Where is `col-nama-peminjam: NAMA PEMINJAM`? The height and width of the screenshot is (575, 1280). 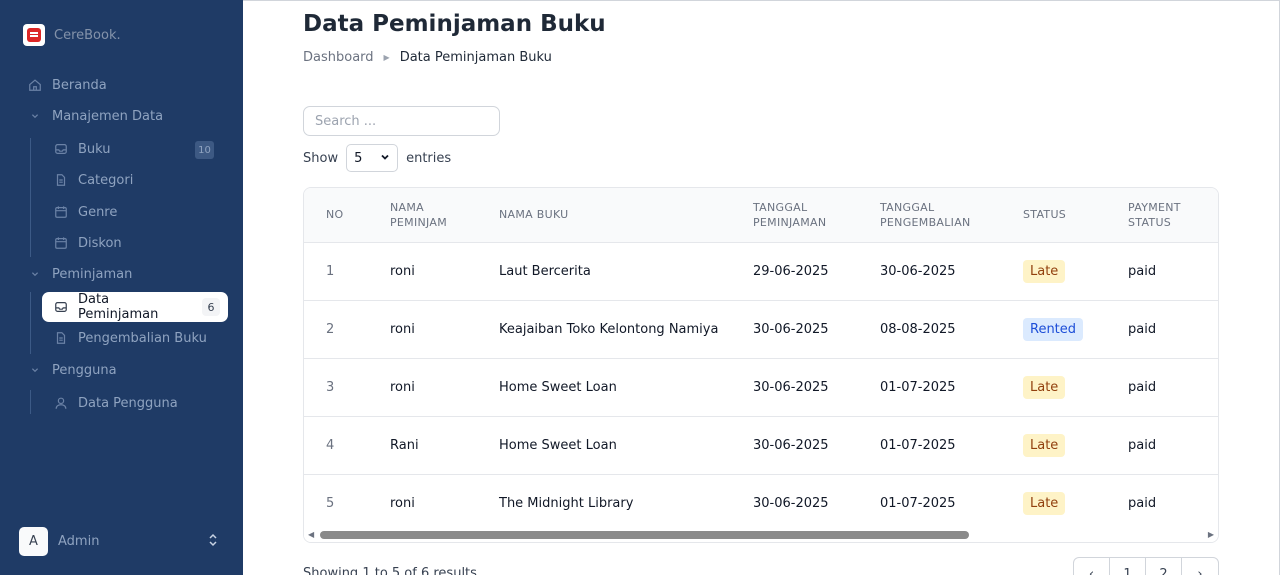 col-nama-peminjam: NAMA PEMINJAM is located at coordinates (444, 215).